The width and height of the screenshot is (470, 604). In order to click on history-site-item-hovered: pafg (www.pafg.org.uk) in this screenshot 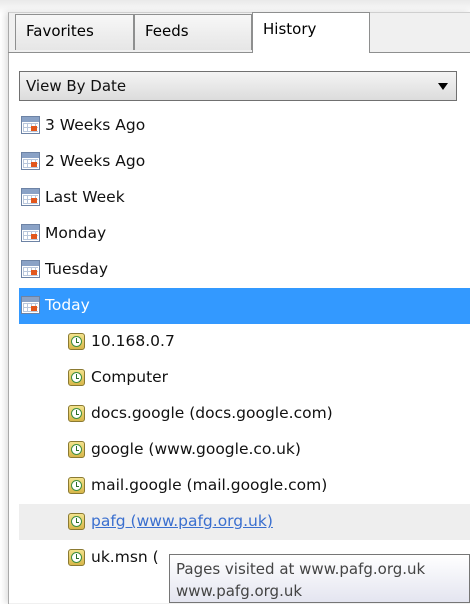, I will do `click(244, 522)`.